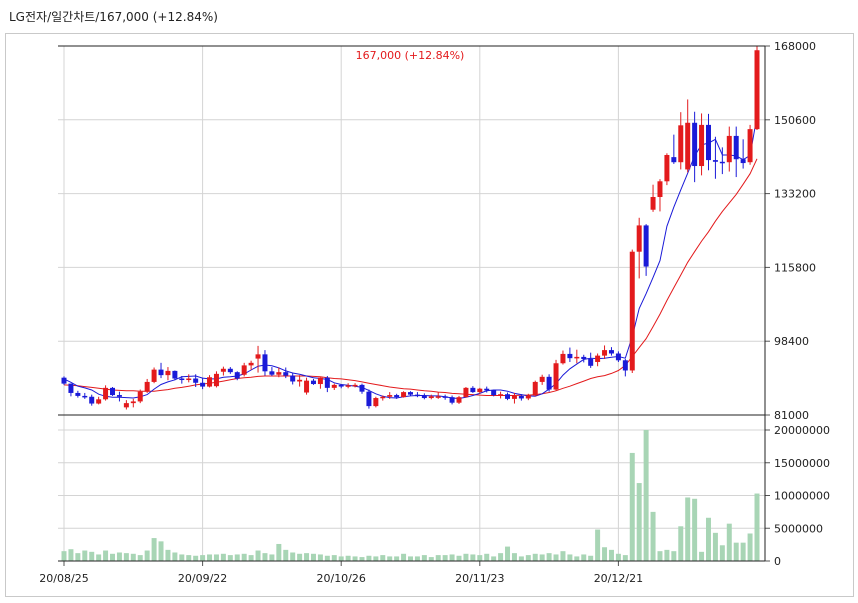 This screenshot has height=603, width=858. Describe the element at coordinates (798, 528) in the screenshot. I see `volume-tick-label: 5000000` at that location.